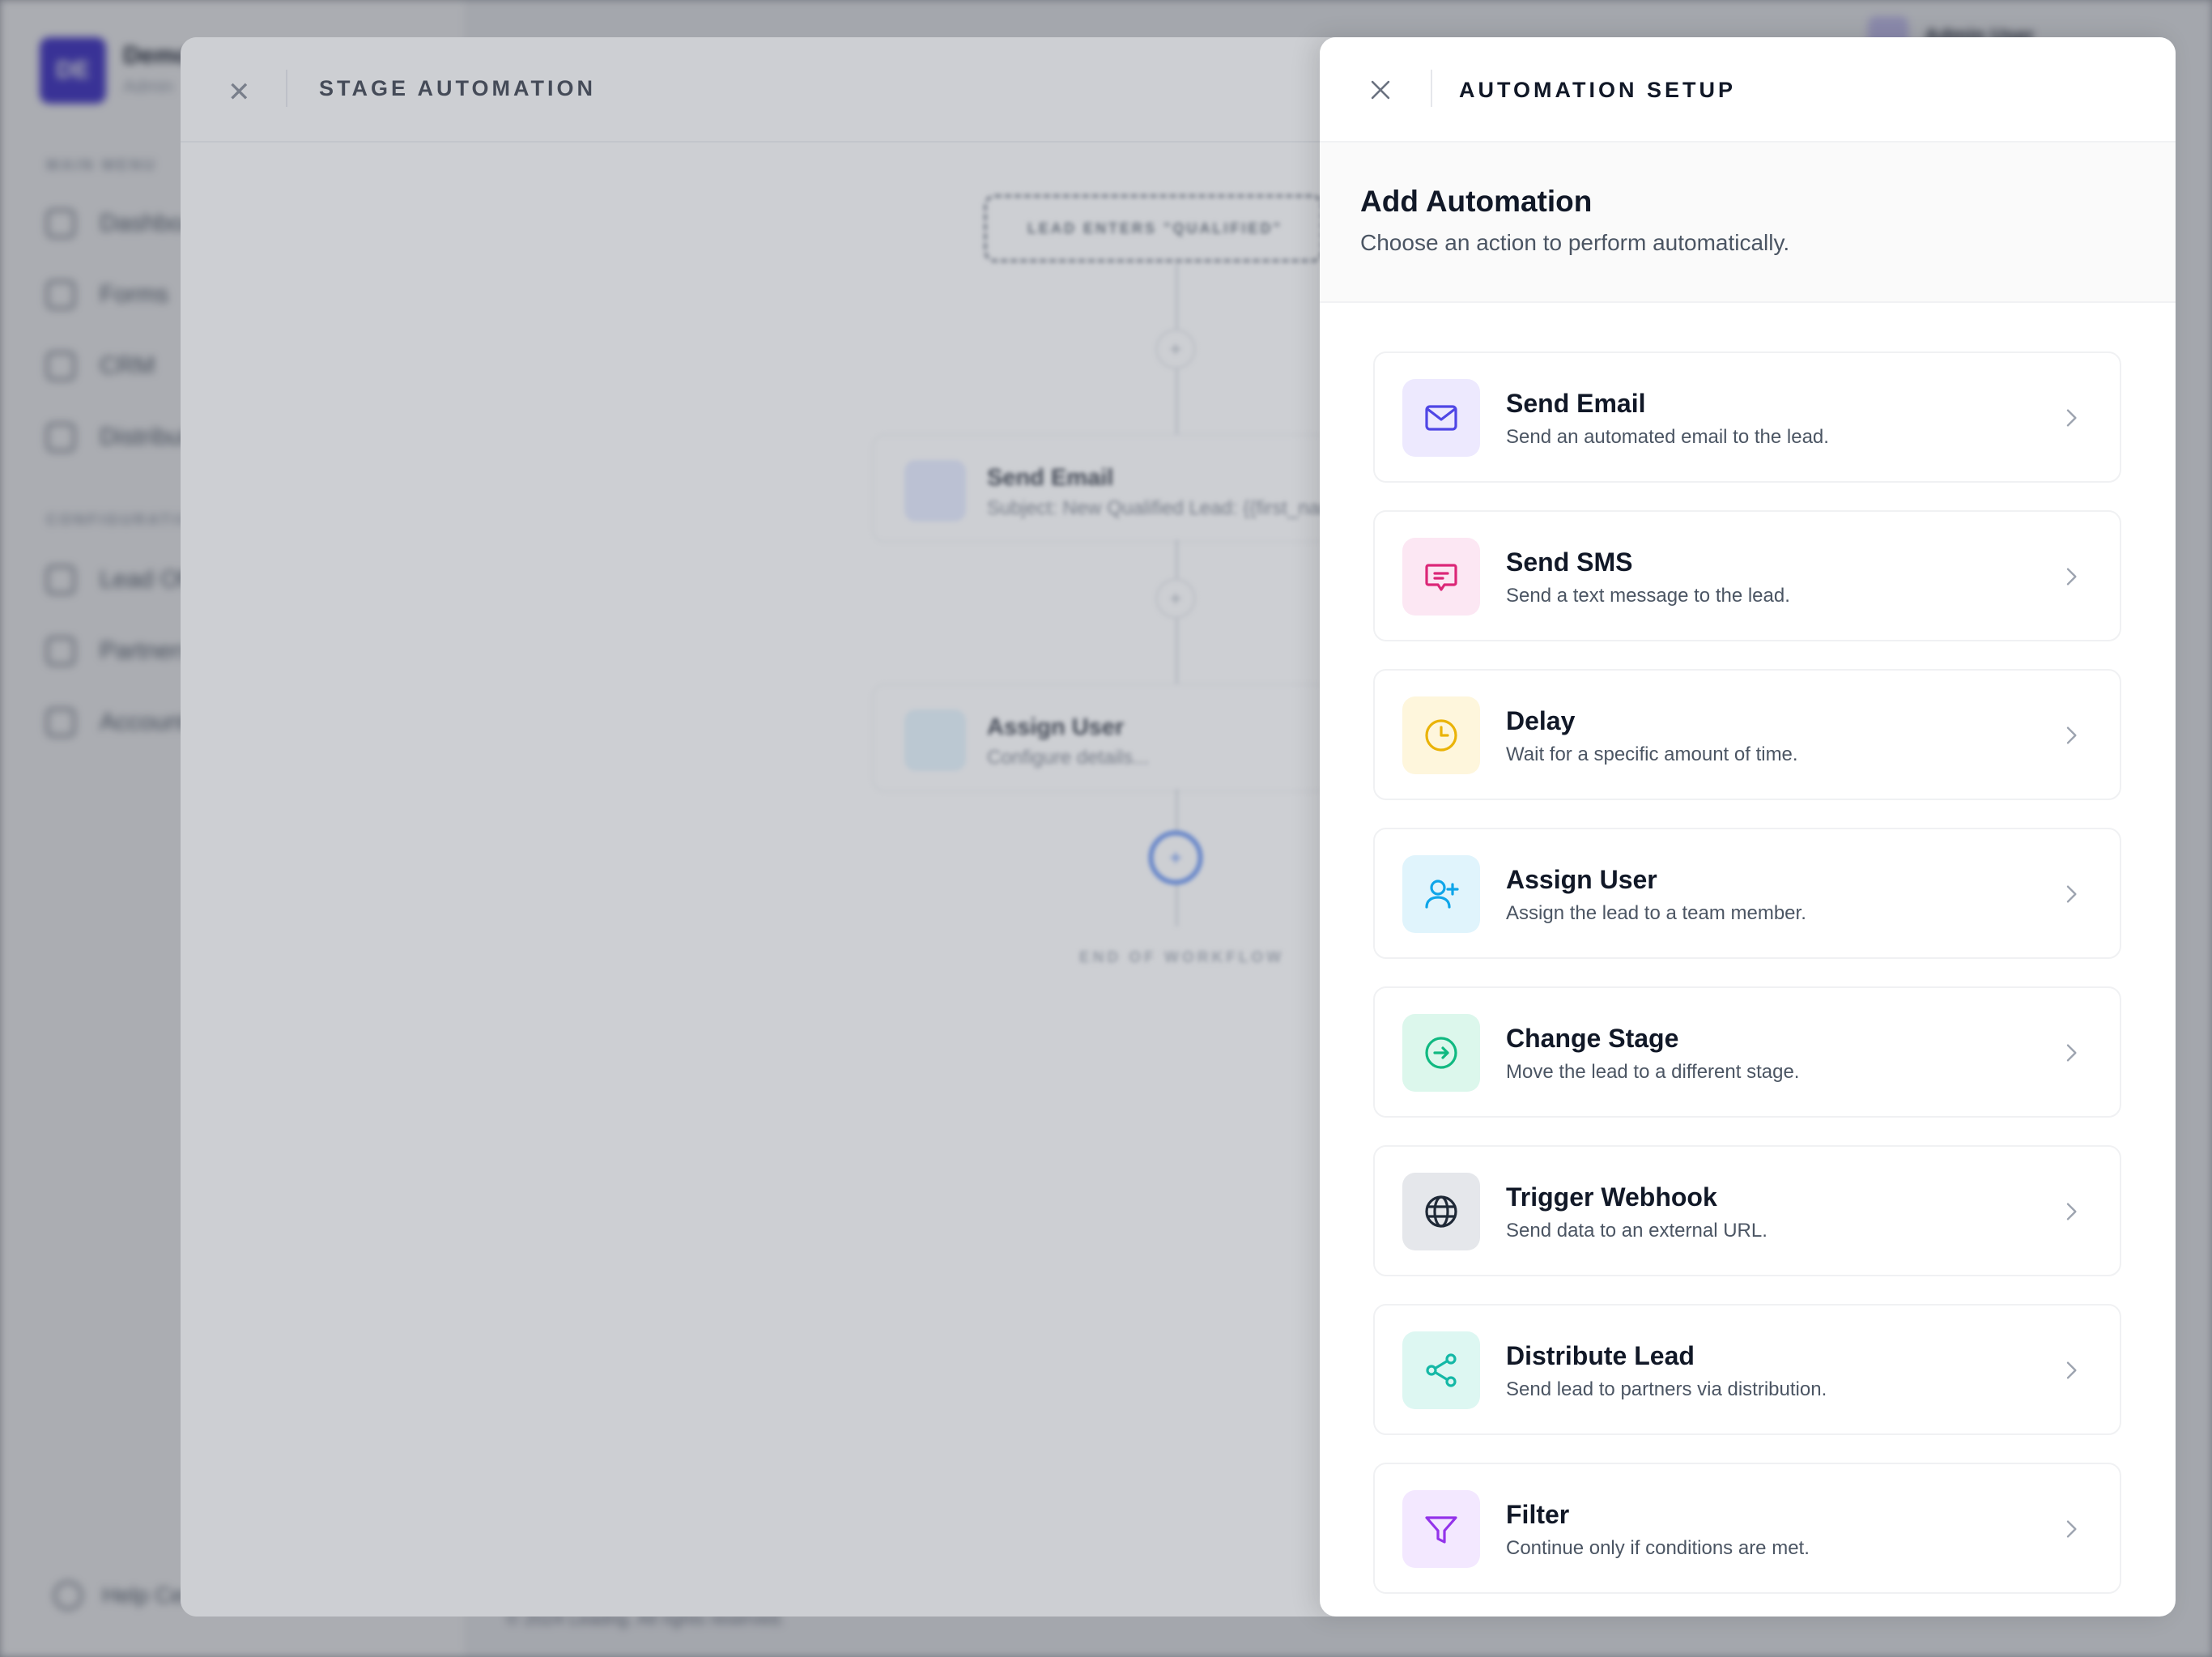  Describe the element at coordinates (1666, 1389) in the screenshot. I see `option-description: Send lead to partners via distribution.` at that location.